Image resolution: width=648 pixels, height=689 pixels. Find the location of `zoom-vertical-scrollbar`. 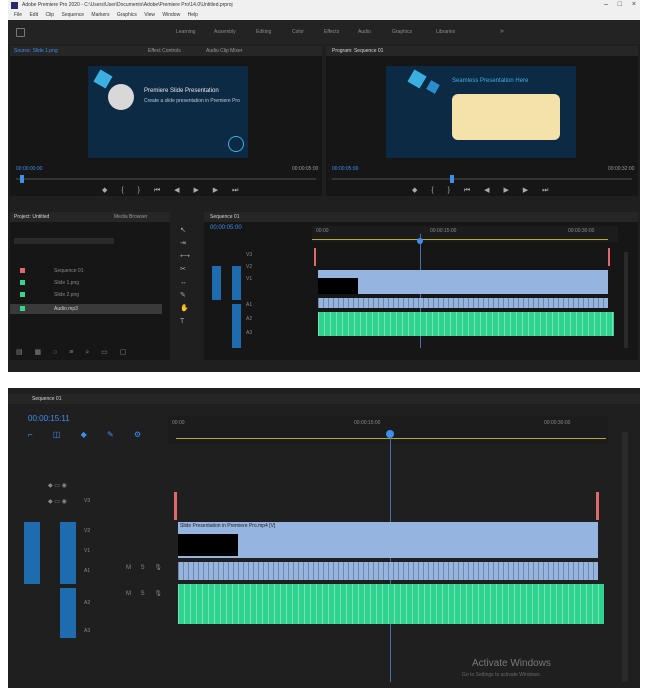

zoom-vertical-scrollbar is located at coordinates (625, 557).